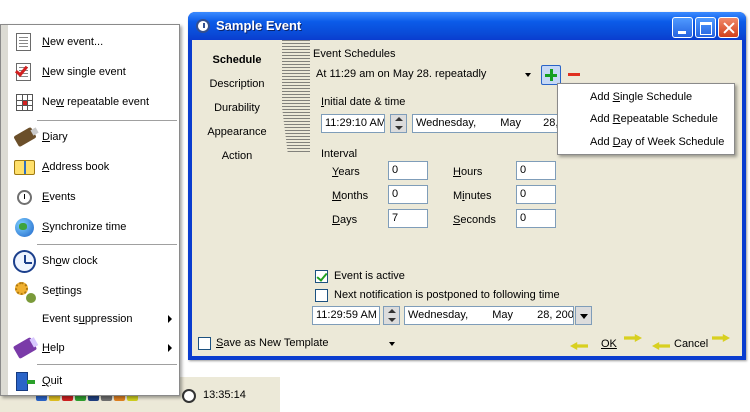  Describe the element at coordinates (682, 27) in the screenshot. I see `minimize-button` at that location.